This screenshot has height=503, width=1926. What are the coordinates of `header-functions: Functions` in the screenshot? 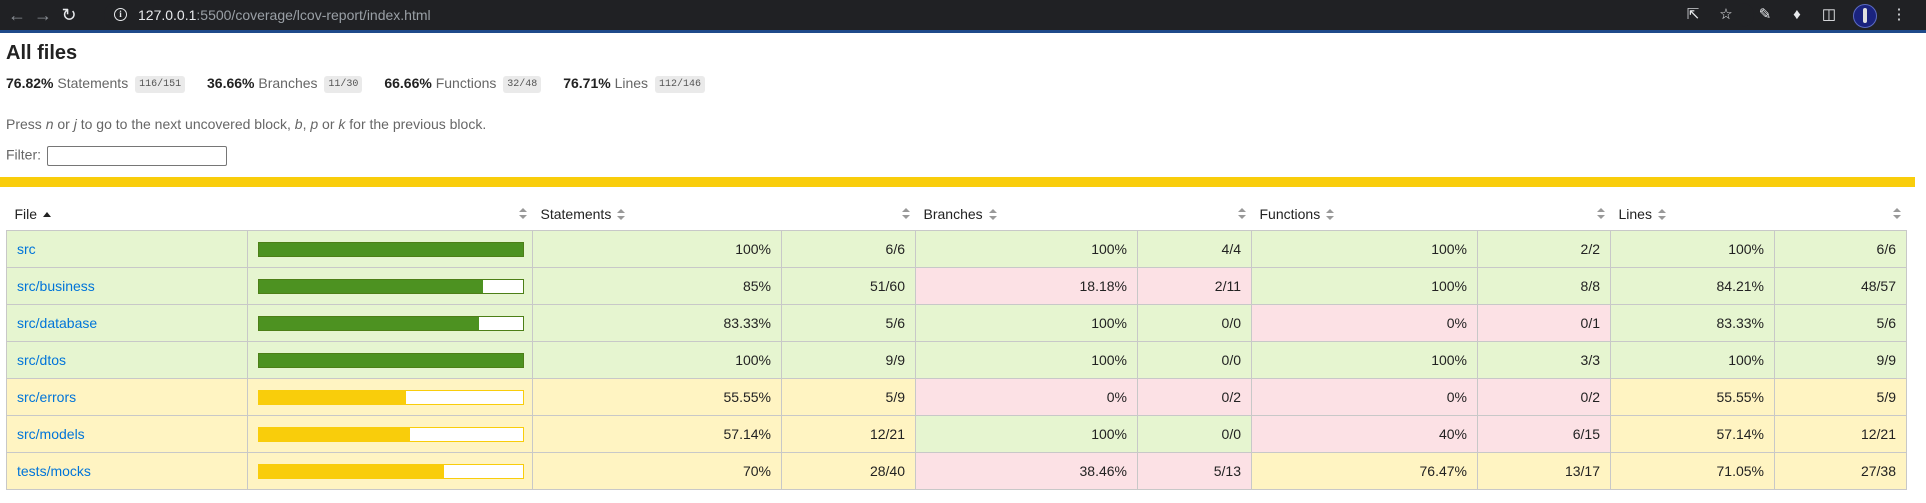 It's located at (1365, 214).